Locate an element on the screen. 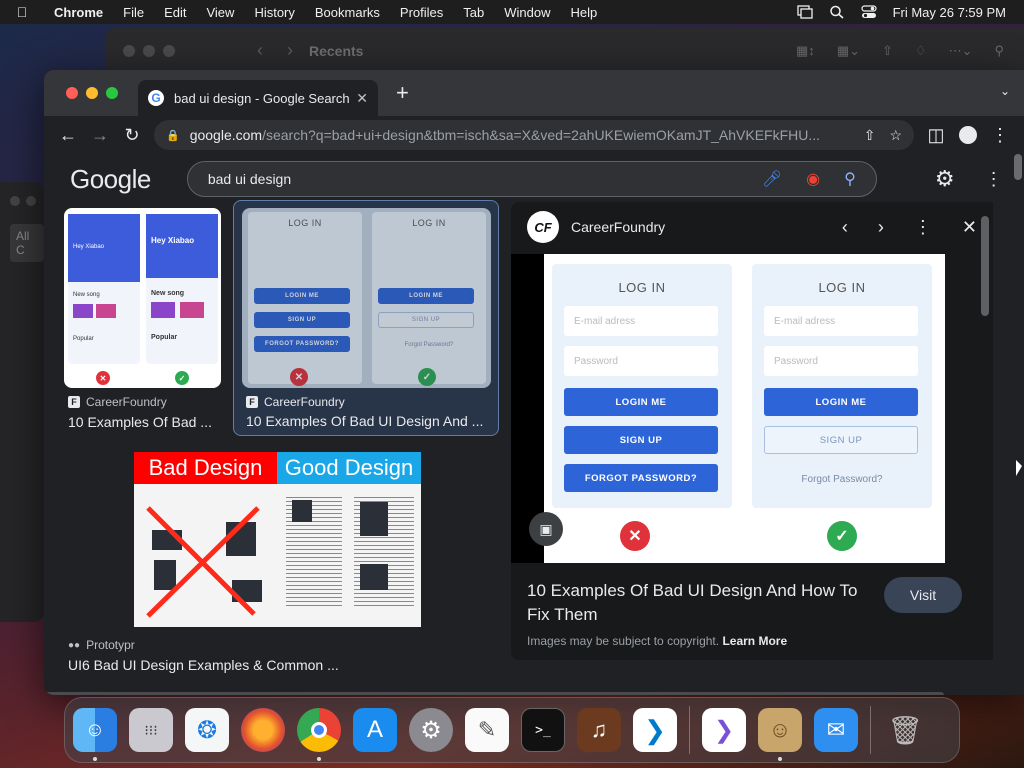 The image size is (1024, 768). menu-history: History is located at coordinates (274, 12).